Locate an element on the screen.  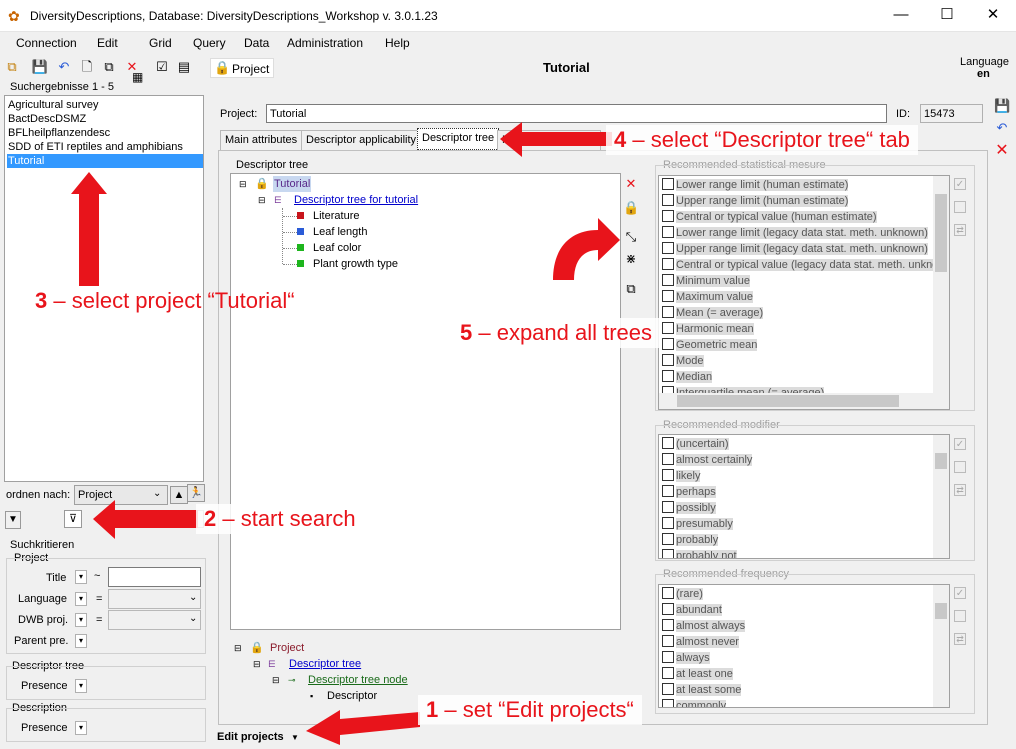
annotation-1: 1 – set “Edit projects“ is located at coordinates (530, 710).